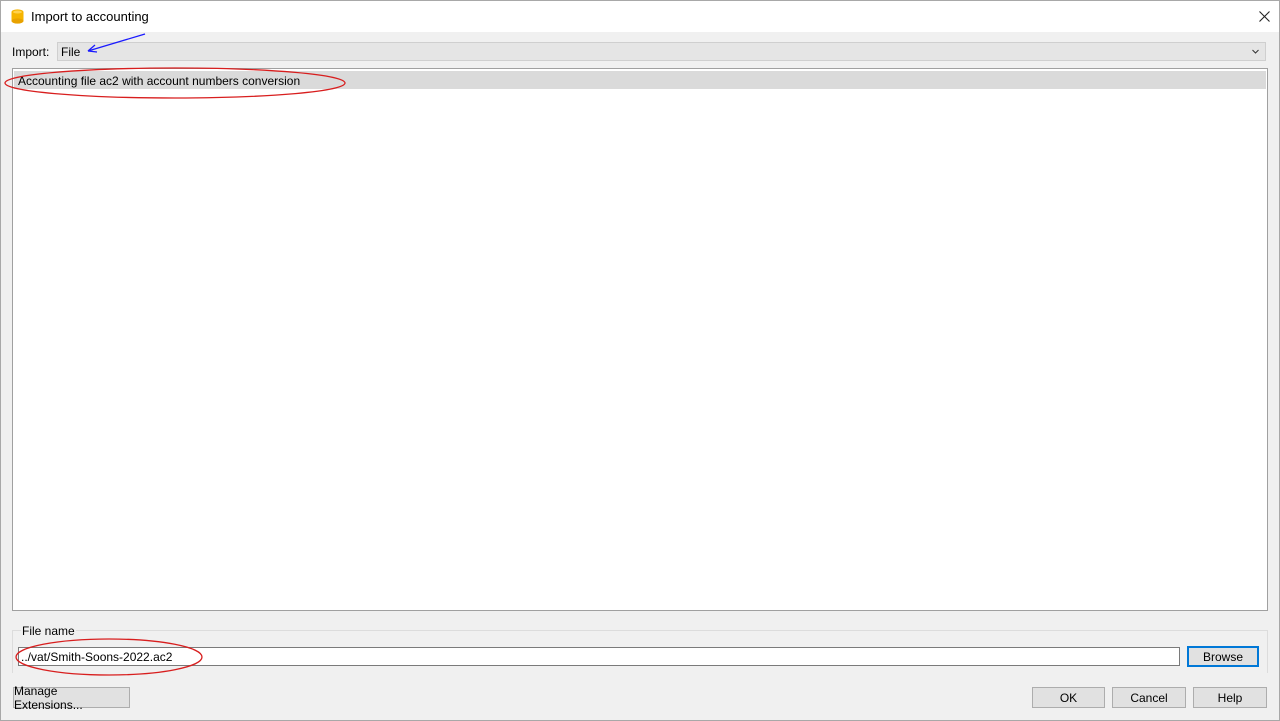 This screenshot has height=721, width=1280. I want to click on browse-button: Browse, so click(1223, 656).